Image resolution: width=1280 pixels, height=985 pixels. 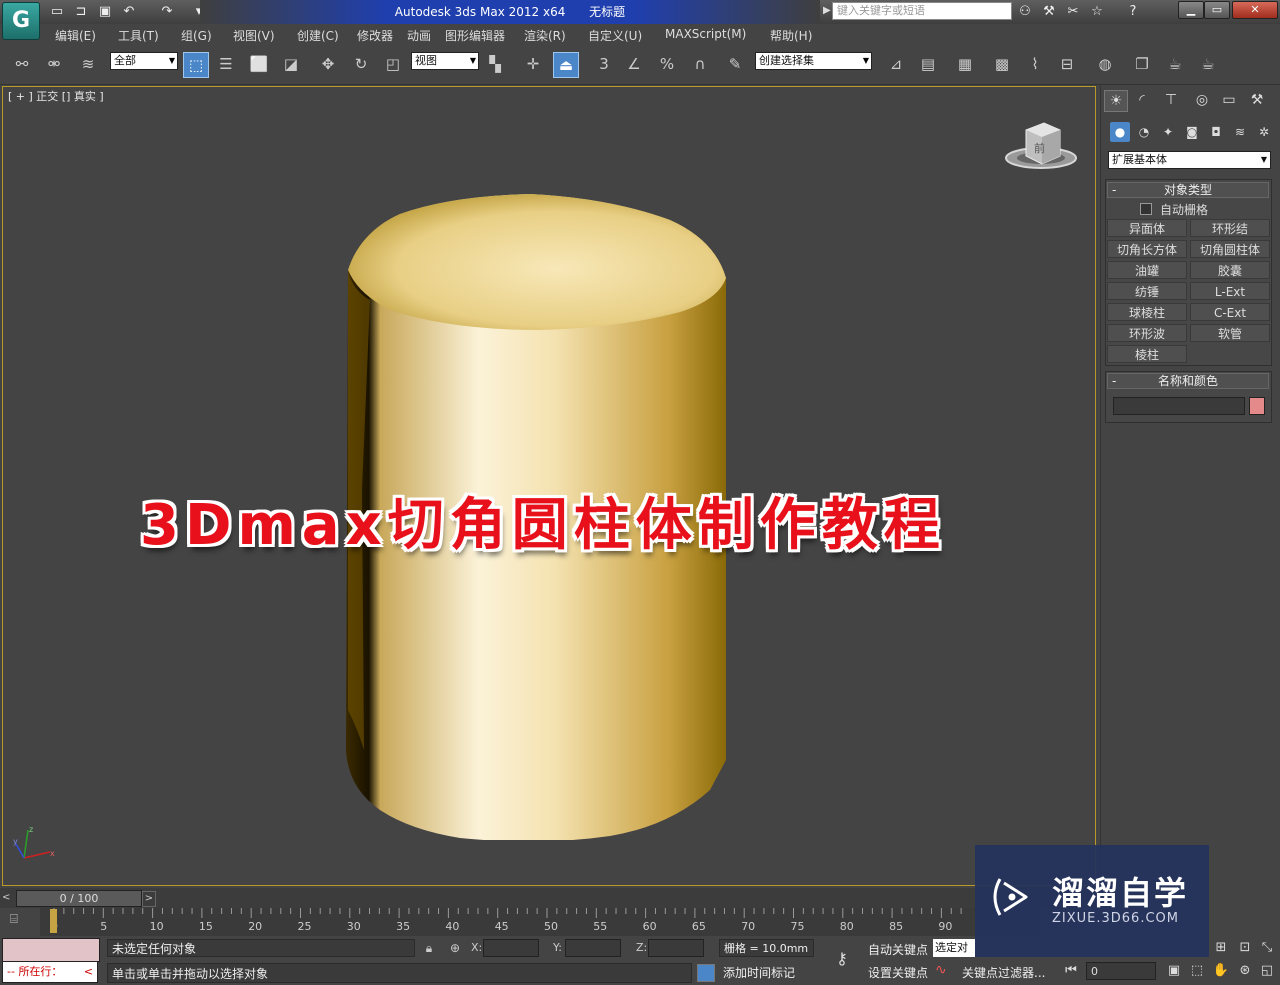 What do you see at coordinates (20, 920) in the screenshot?
I see `open-mini-curve-editor-icon: ⌸` at bounding box center [20, 920].